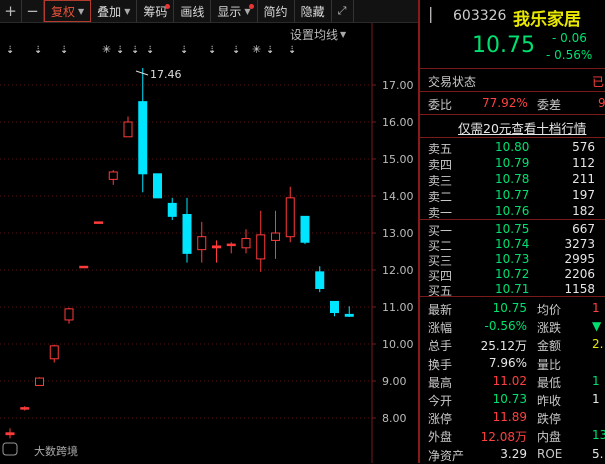  I want to click on chip-button: 筹码, so click(156, 11).